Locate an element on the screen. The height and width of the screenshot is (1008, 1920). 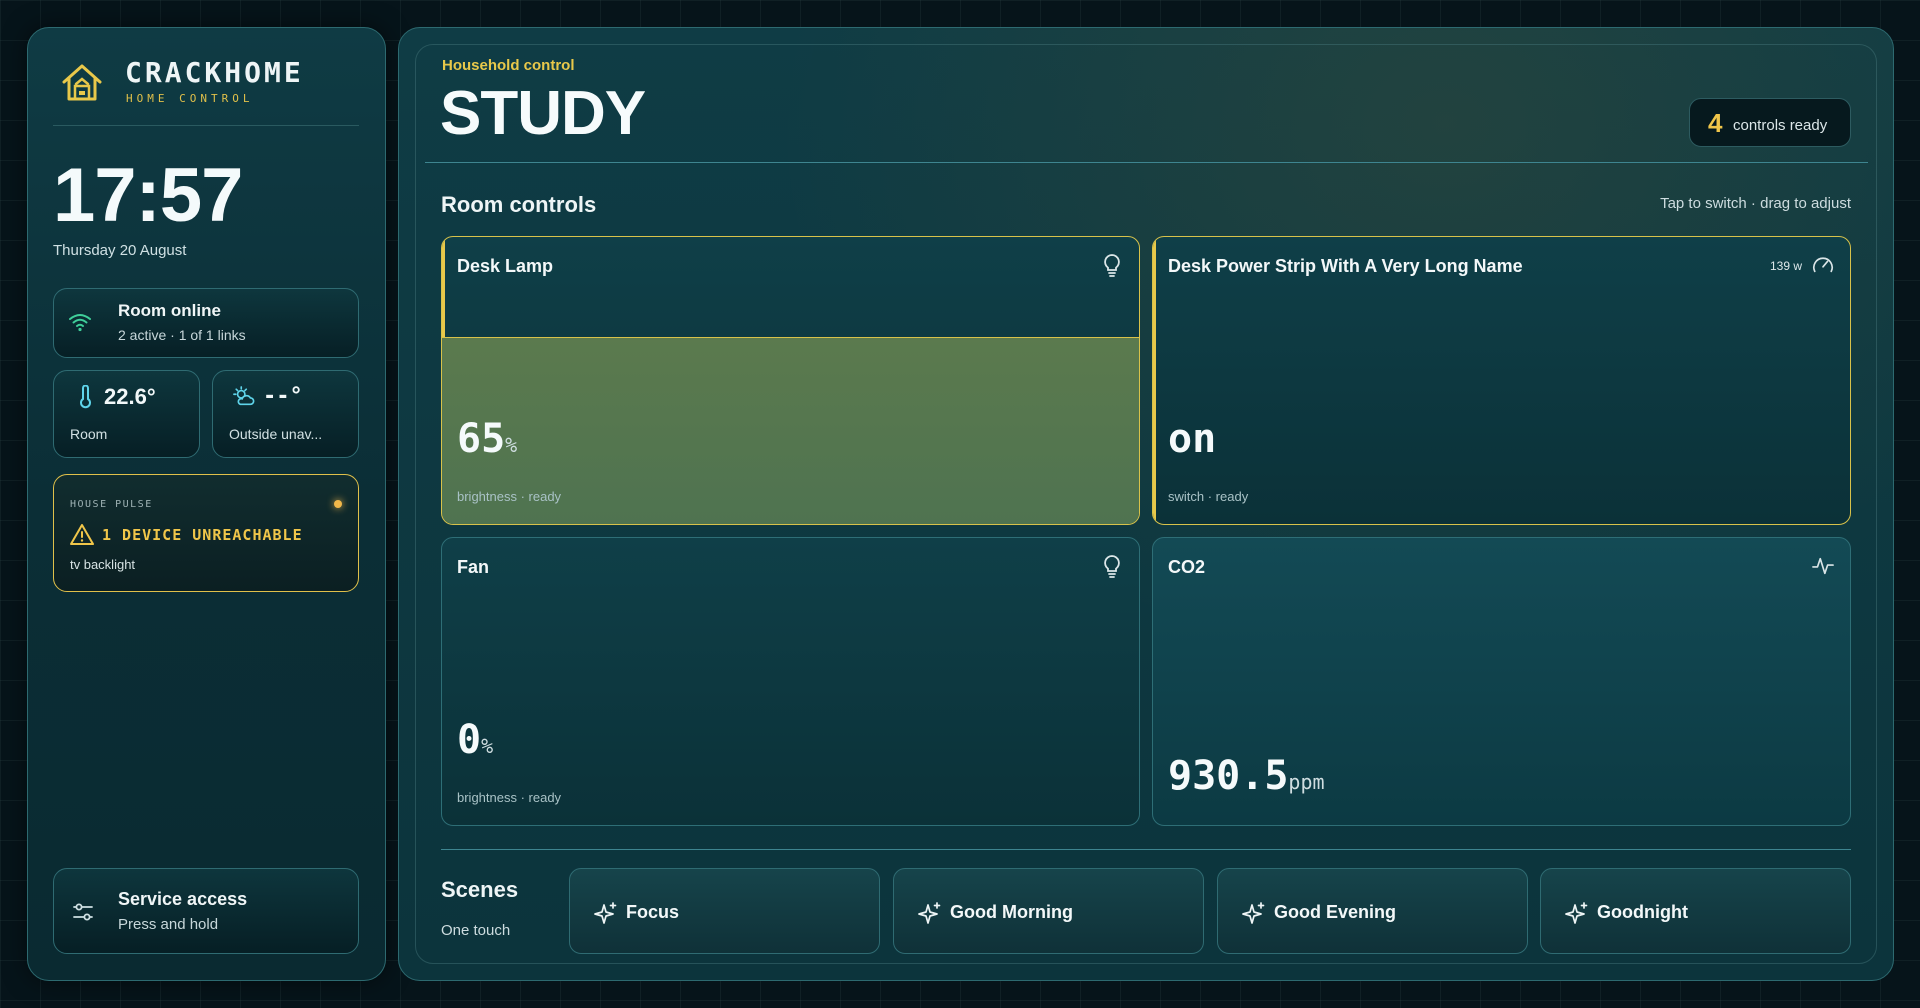
clock-time: 17:57 is located at coordinates (148, 195).